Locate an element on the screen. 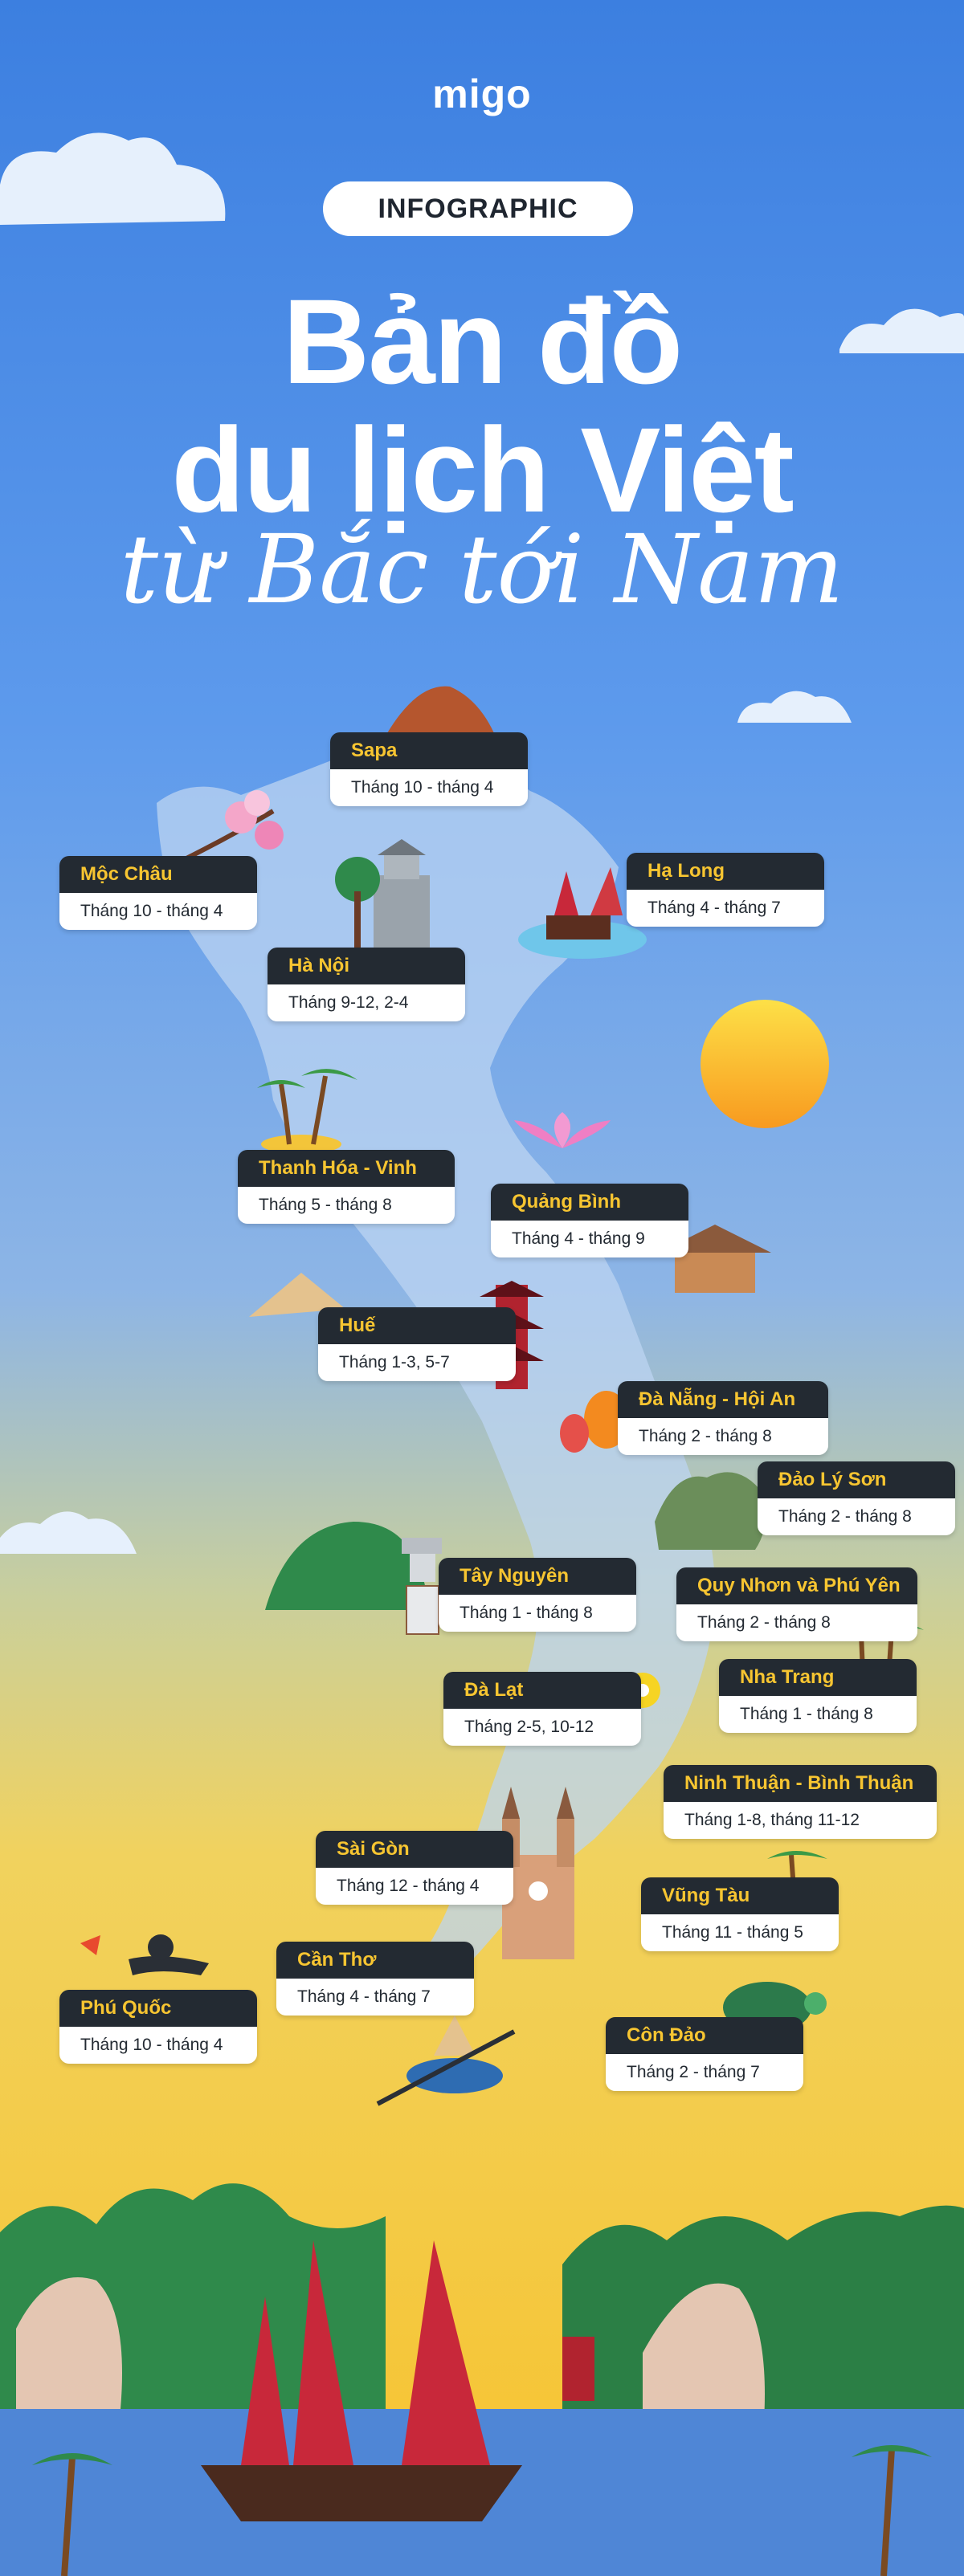 This screenshot has width=964, height=2576. destination-card: Sapa Tháng 10 - tháng 4 is located at coordinates (429, 769).